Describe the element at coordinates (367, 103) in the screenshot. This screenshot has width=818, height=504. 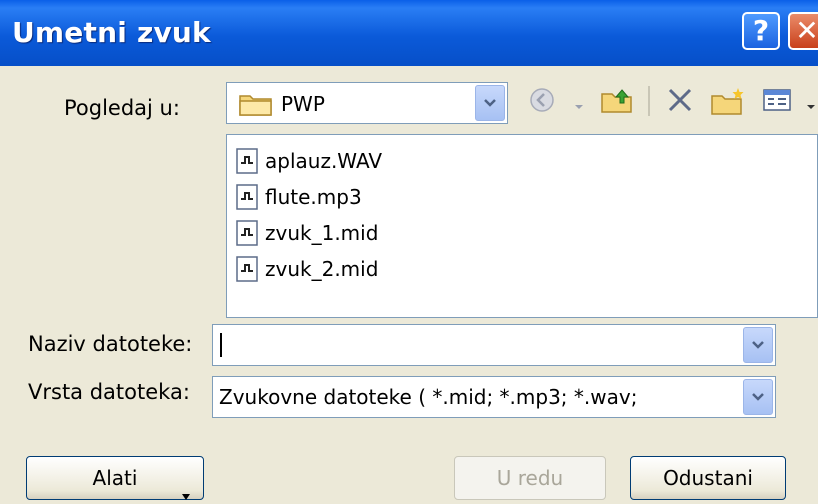
I see `lookin-dropdown: PWP` at that location.